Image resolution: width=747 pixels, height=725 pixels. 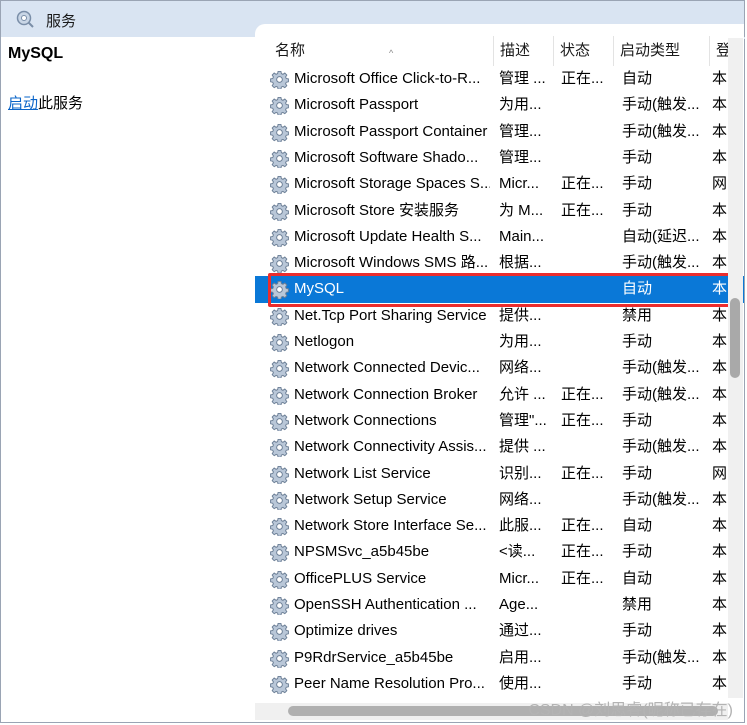 I want to click on service-logon: 网, so click(x=720, y=473).